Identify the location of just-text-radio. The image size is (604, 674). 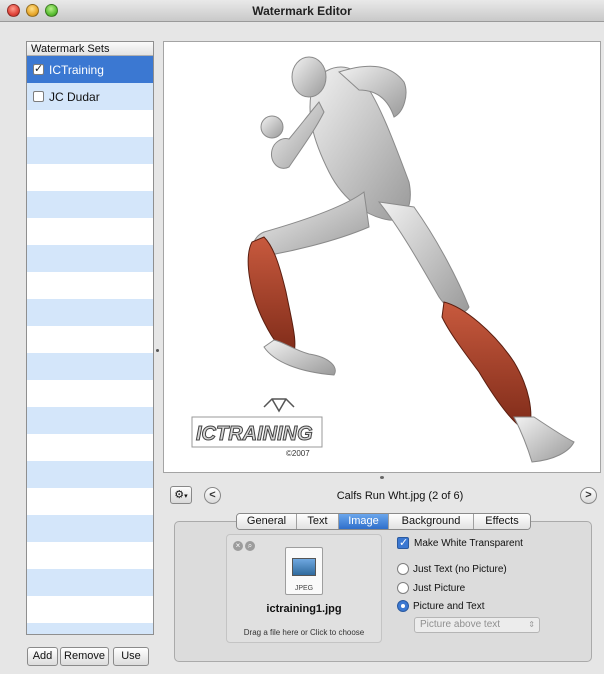
(403, 569).